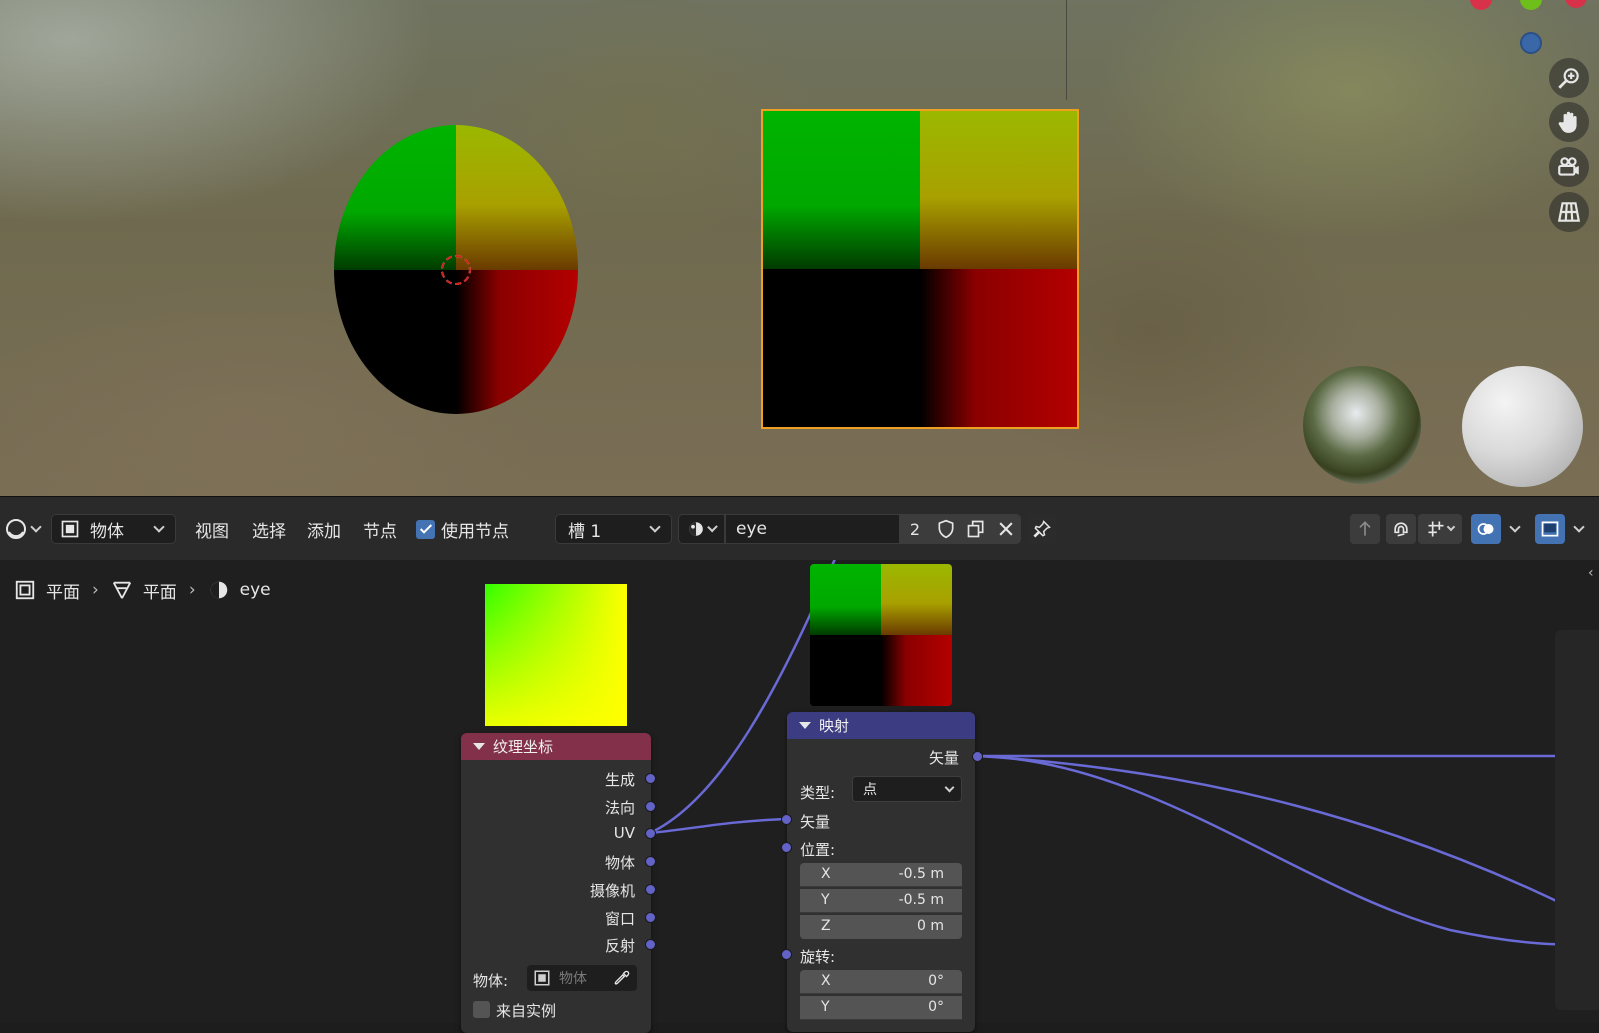 The height and width of the screenshot is (1033, 1599). Describe the element at coordinates (818, 793) in the screenshot. I see `mapping-type-label: 类型:` at that location.